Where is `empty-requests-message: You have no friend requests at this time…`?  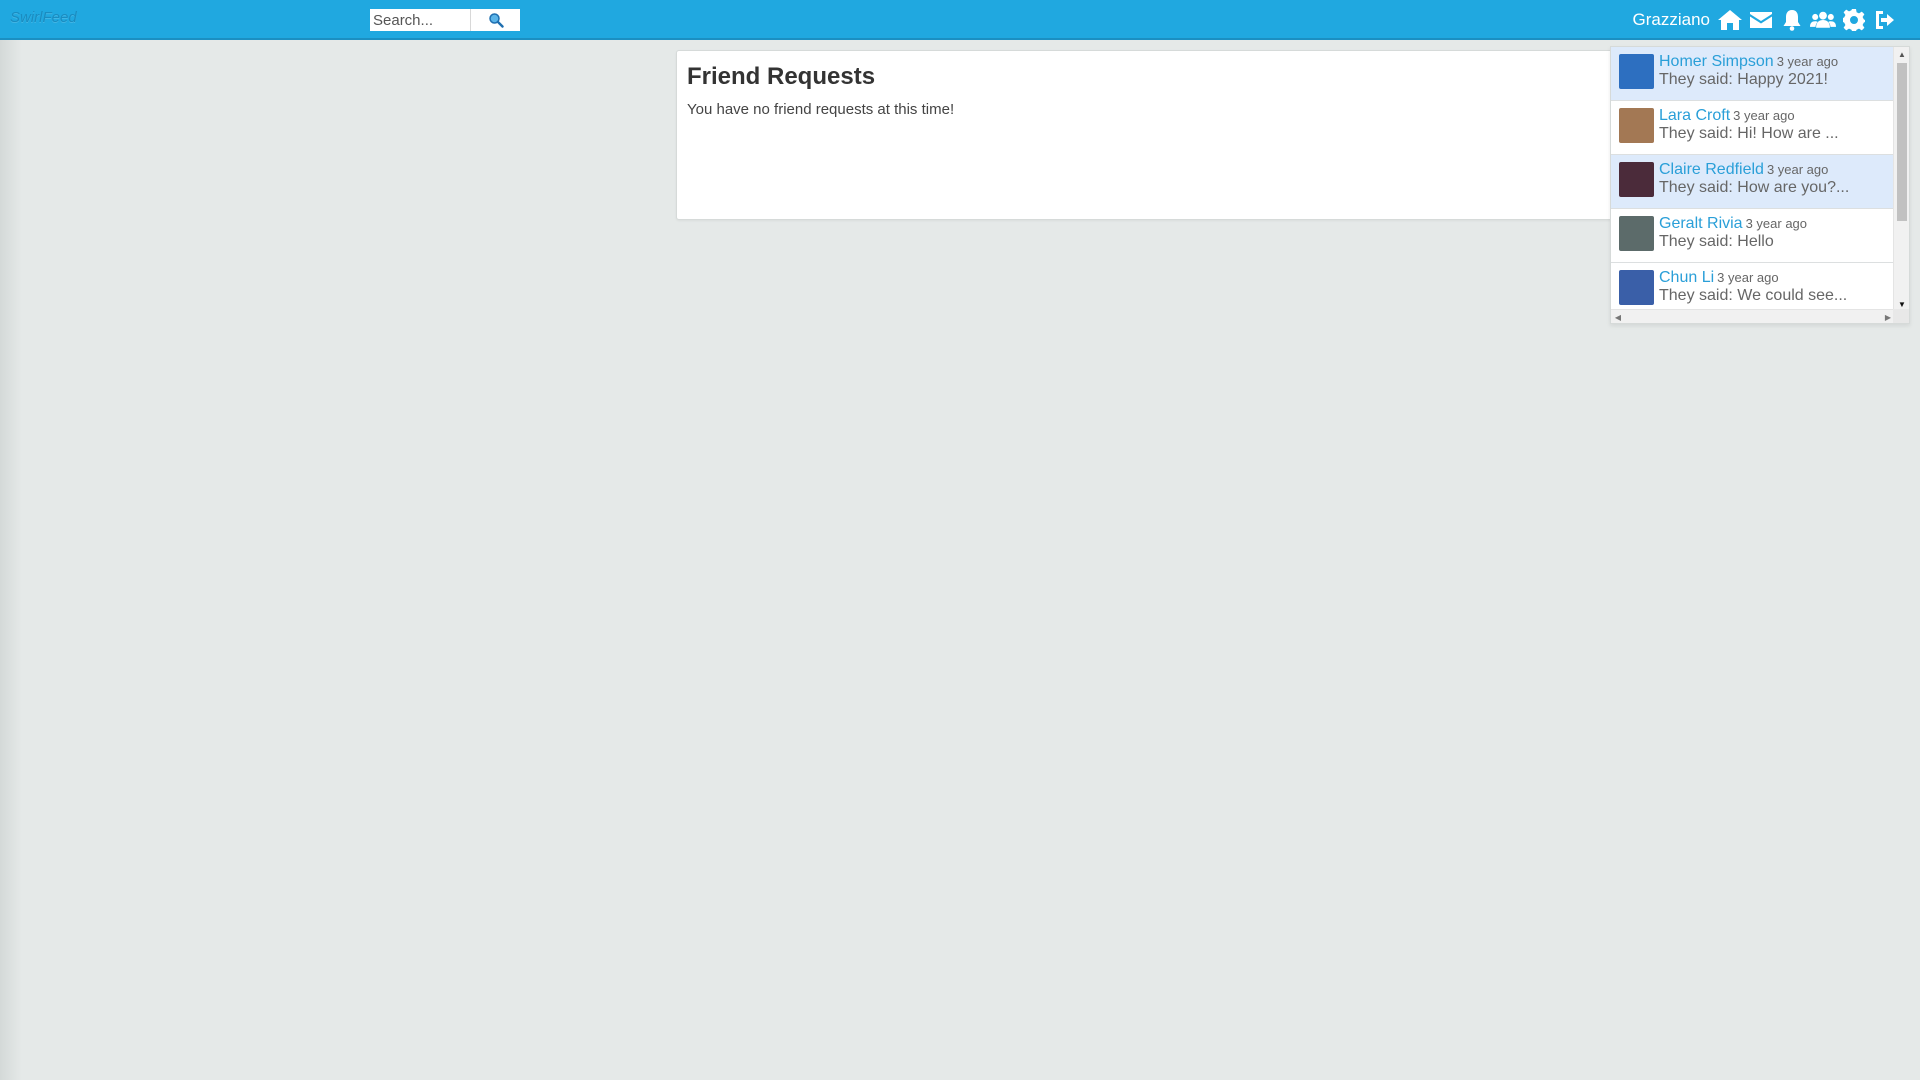 empty-requests-message: You have no friend requests at this time… is located at coordinates (821, 109).